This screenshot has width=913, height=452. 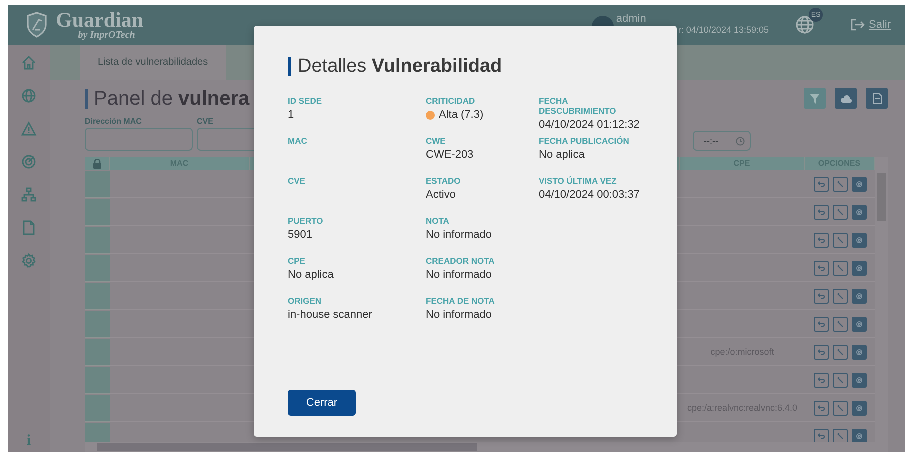 I want to click on field-value: CWE-203, so click(x=450, y=155).